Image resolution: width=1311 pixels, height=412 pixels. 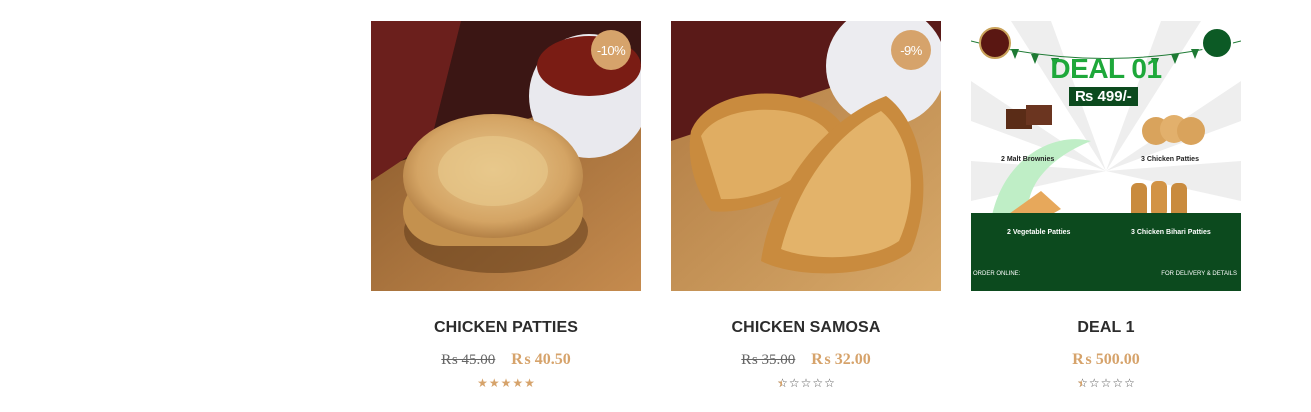 What do you see at coordinates (1106, 252) in the screenshot?
I see `deal-footer-band` at bounding box center [1106, 252].